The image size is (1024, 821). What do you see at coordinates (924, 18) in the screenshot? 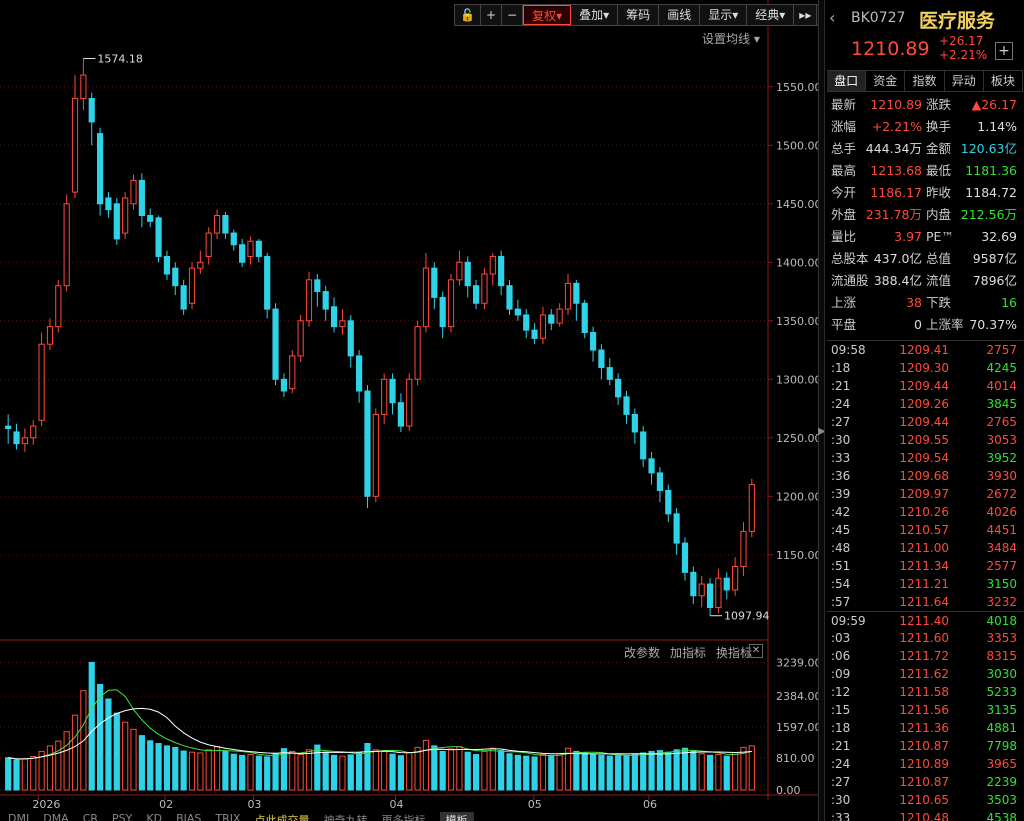
I see `quote-header: ‹ BK0727 医疗服务` at bounding box center [924, 18].